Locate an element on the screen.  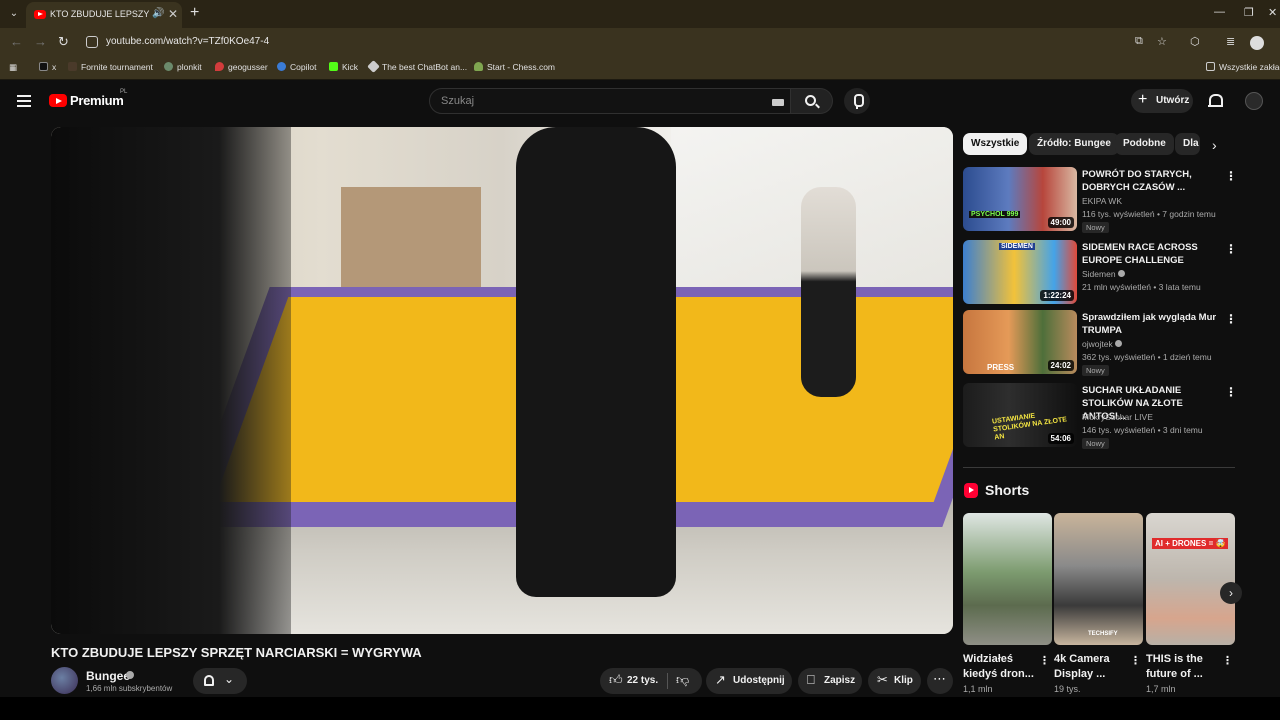
more-actions-button: ⋯ is located at coordinates (940, 681).